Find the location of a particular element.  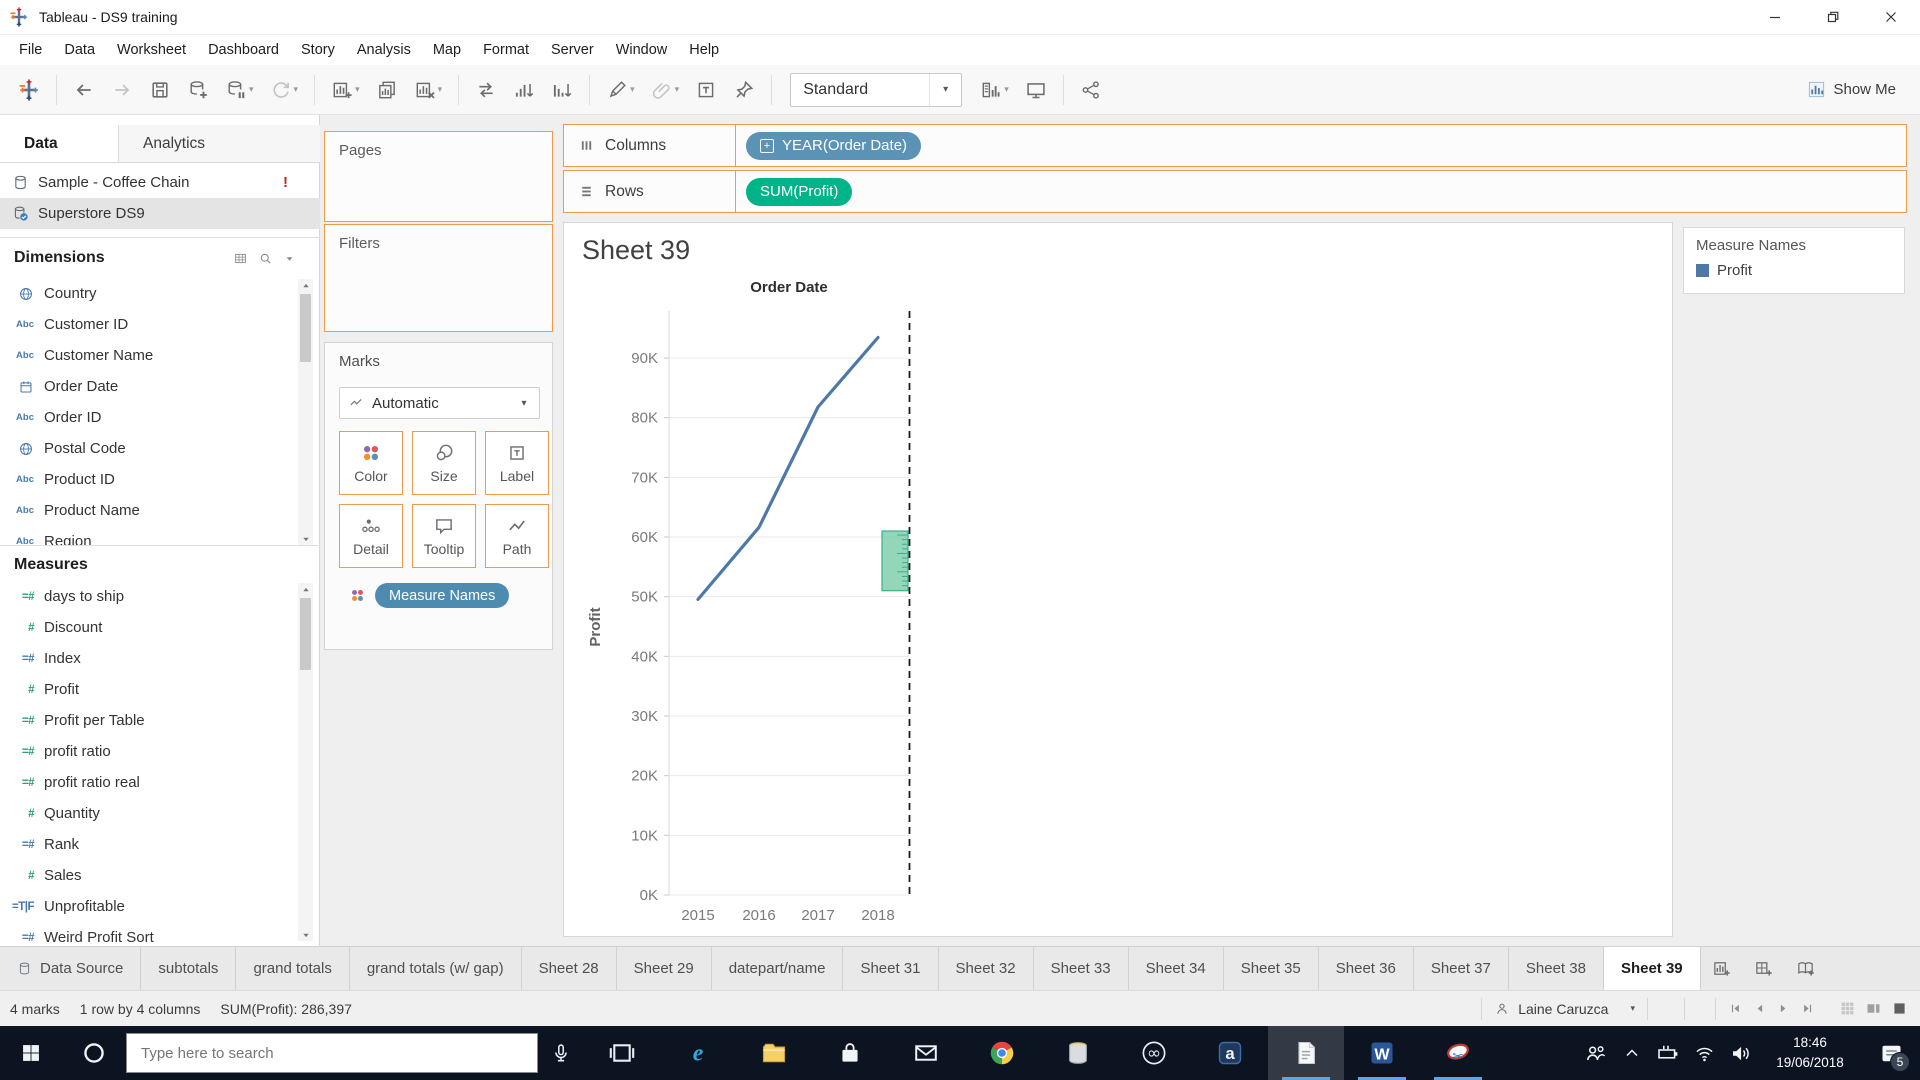

mic-button is located at coordinates (561, 1053).